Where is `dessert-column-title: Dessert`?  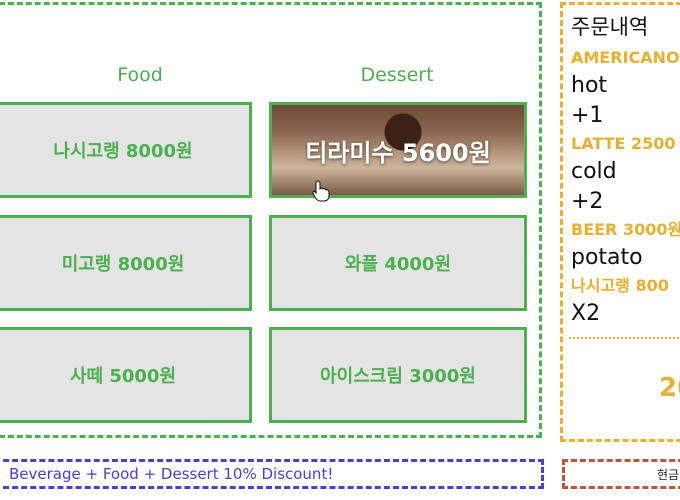
dessert-column-title: Dessert is located at coordinates (397, 75).